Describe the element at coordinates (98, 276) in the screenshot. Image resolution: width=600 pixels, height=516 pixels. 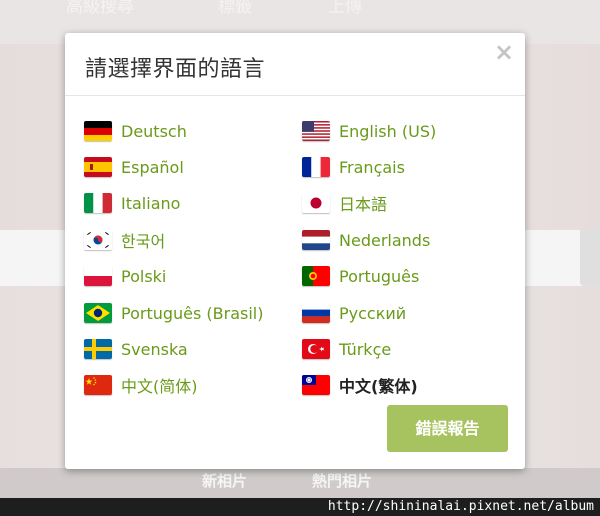
I see `poland-flag-icon` at that location.